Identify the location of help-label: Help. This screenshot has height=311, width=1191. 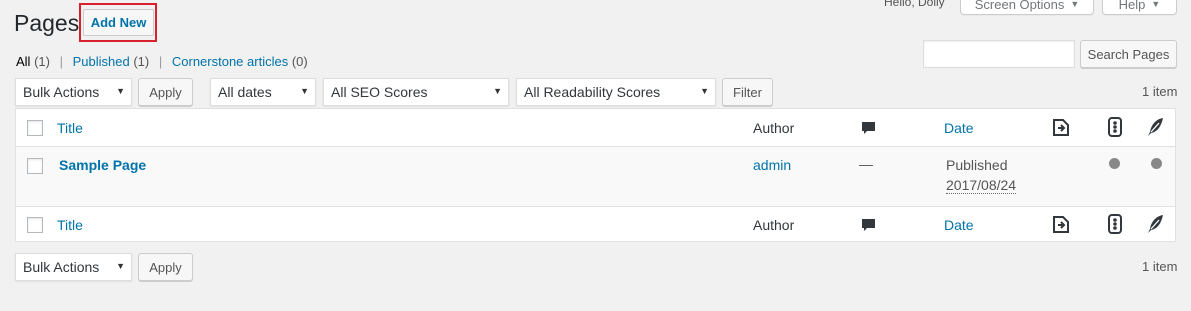
(1132, 6).